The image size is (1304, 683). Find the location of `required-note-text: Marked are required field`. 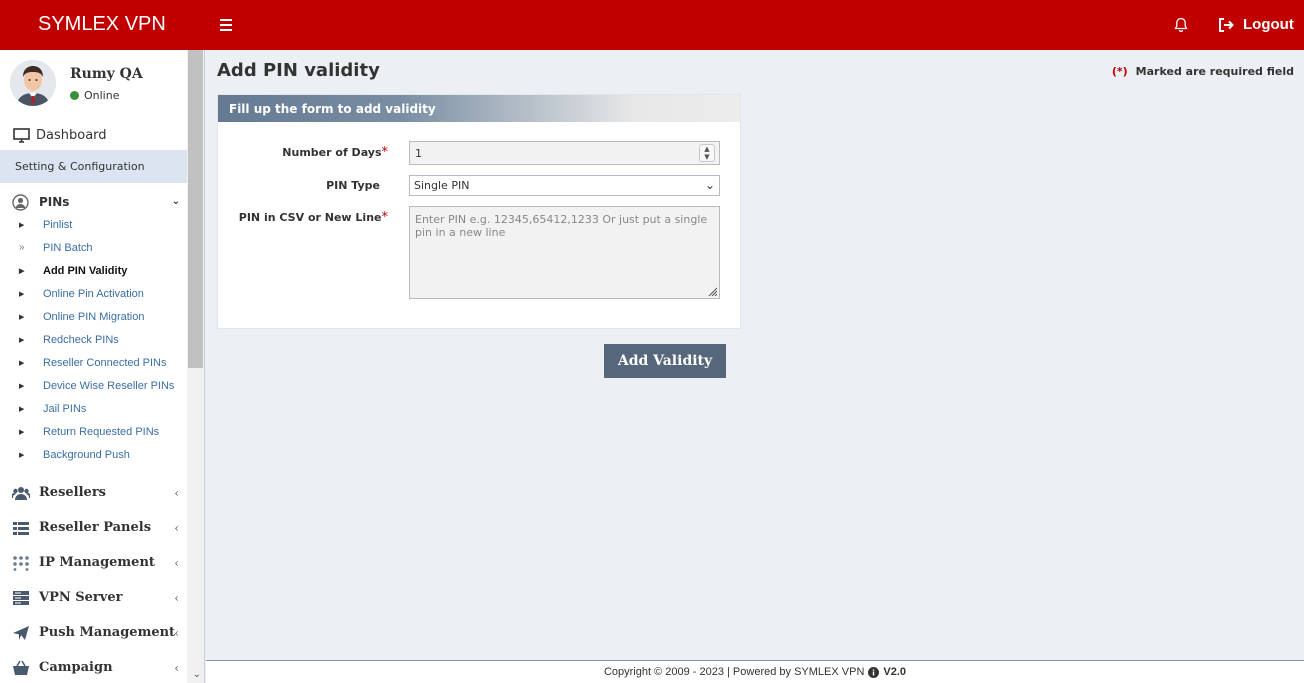

required-note-text: Marked are required field is located at coordinates (1214, 71).